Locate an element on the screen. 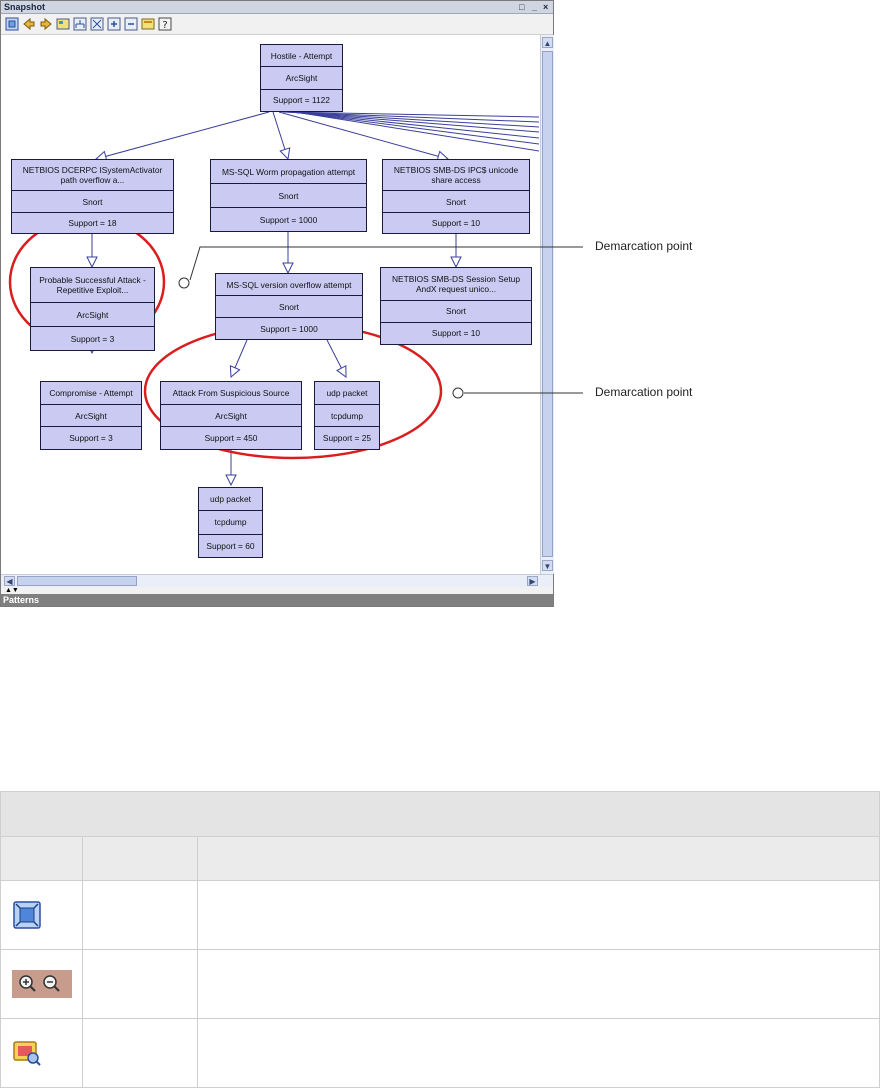 Image resolution: width=880 pixels, height=1088 pixels. node-title: NETBIOS SMB-DS IPC$ unicode share access is located at coordinates (456, 175).